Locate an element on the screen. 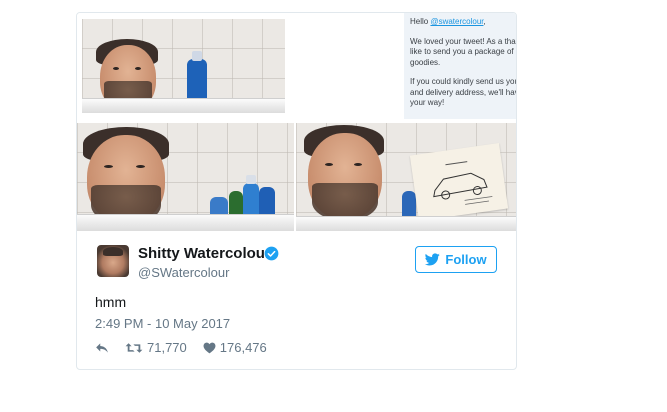 The width and height of the screenshot is (667, 412). follow-button: Follow is located at coordinates (456, 259).